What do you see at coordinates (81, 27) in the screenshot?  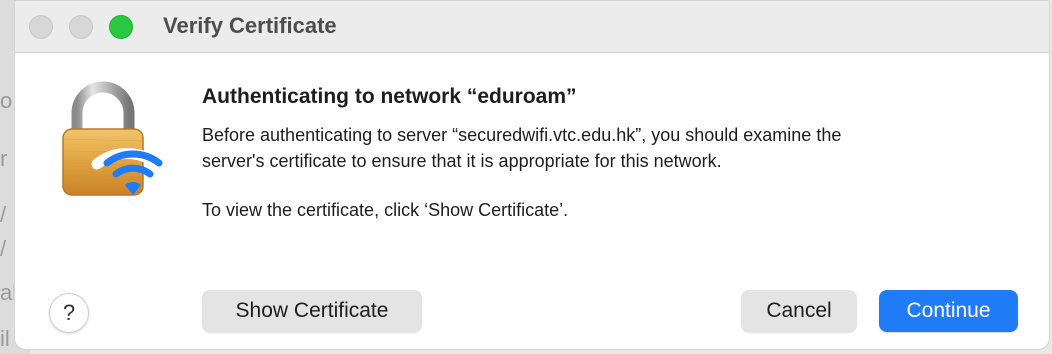 I see `minimize-window-button` at bounding box center [81, 27].